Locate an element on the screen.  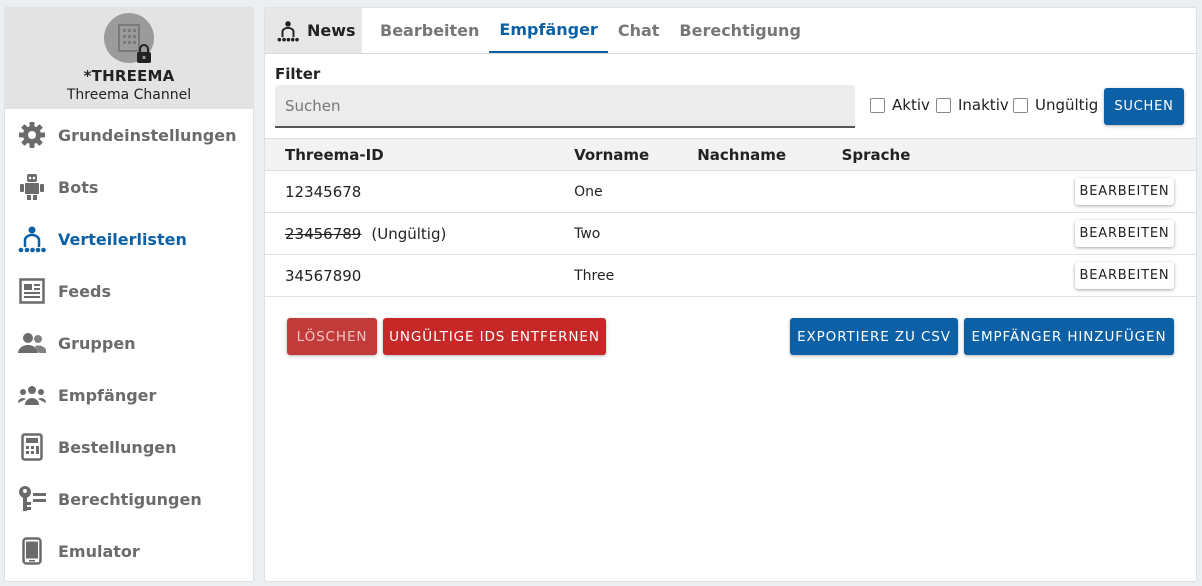
threema-id: 12345678 is located at coordinates (323, 191).